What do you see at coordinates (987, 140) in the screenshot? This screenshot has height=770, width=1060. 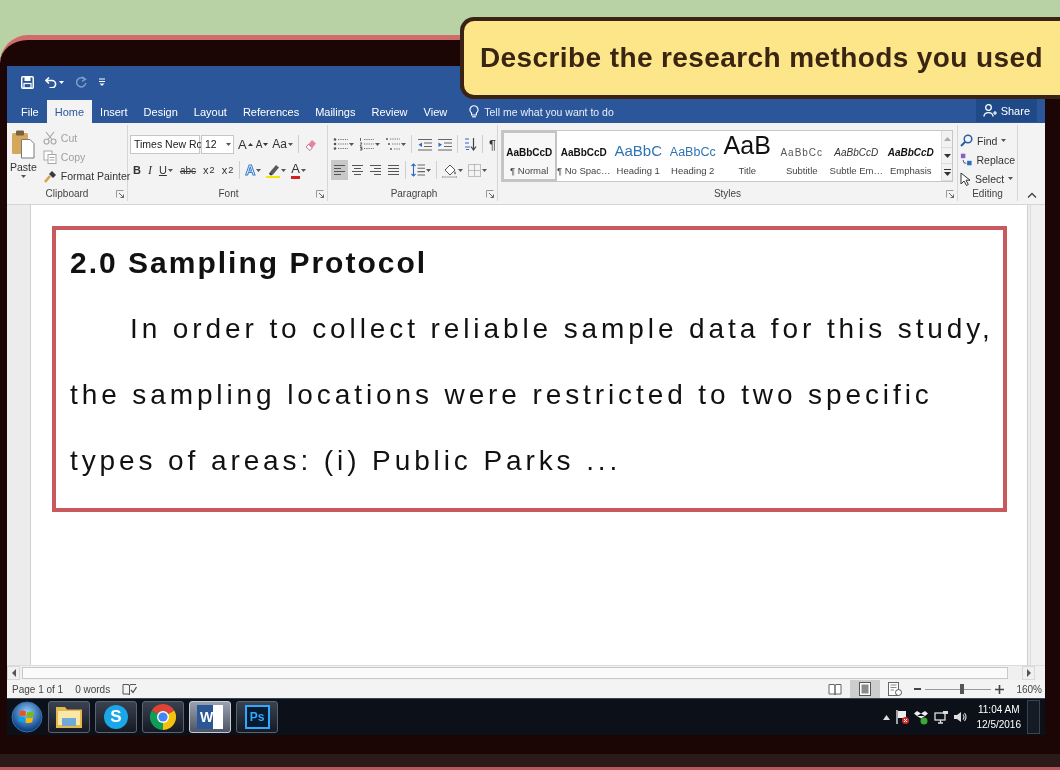 I see `find-button: Find` at bounding box center [987, 140].